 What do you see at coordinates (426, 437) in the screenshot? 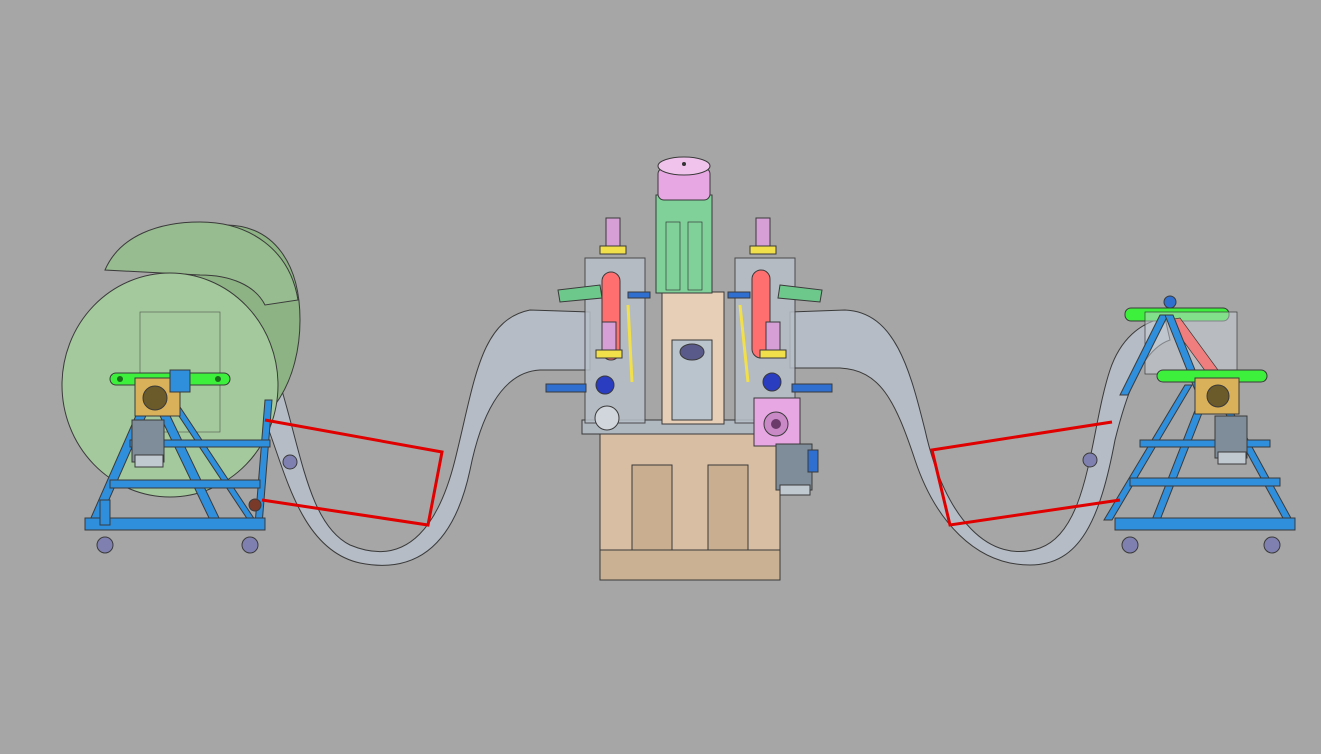
I see `strip-left-loop` at bounding box center [426, 437].